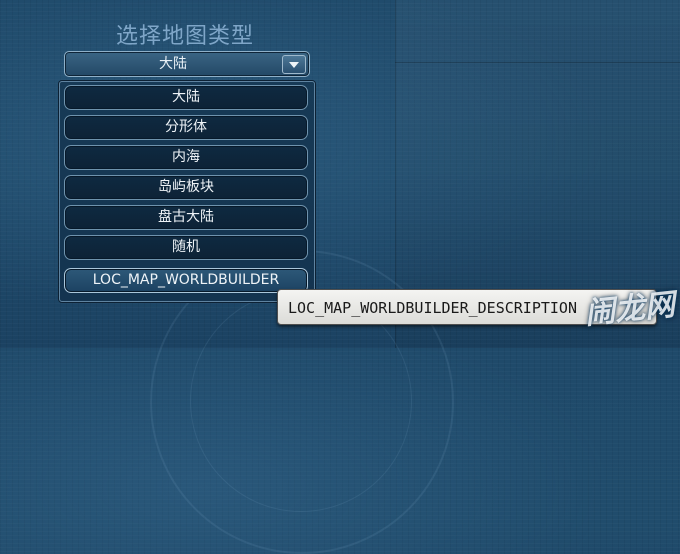  What do you see at coordinates (294, 64) in the screenshot?
I see `chevron-down-icon` at bounding box center [294, 64].